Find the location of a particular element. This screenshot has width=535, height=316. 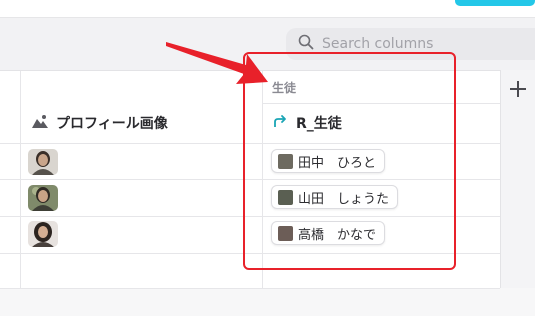

add-column-plus-icon is located at coordinates (518, 91).